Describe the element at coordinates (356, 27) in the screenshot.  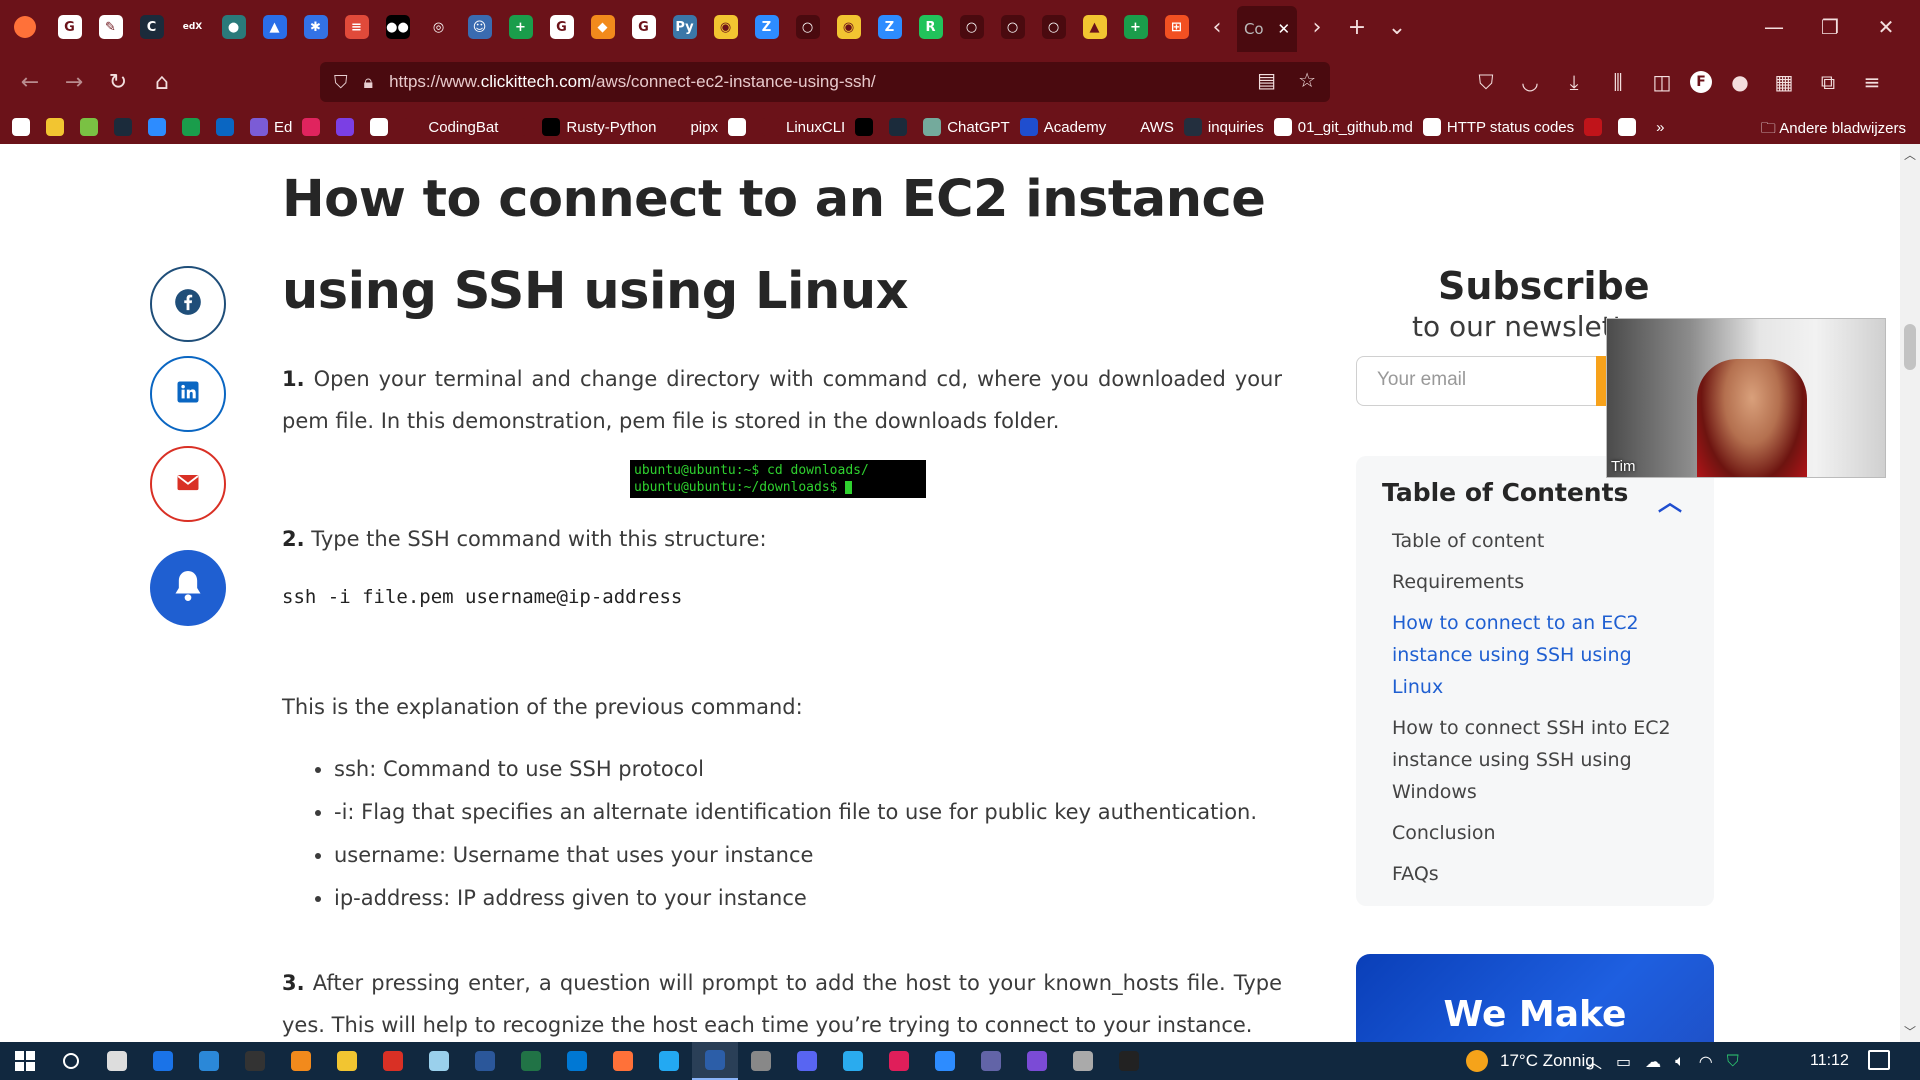
I see `stack-icon: ≡` at that location.